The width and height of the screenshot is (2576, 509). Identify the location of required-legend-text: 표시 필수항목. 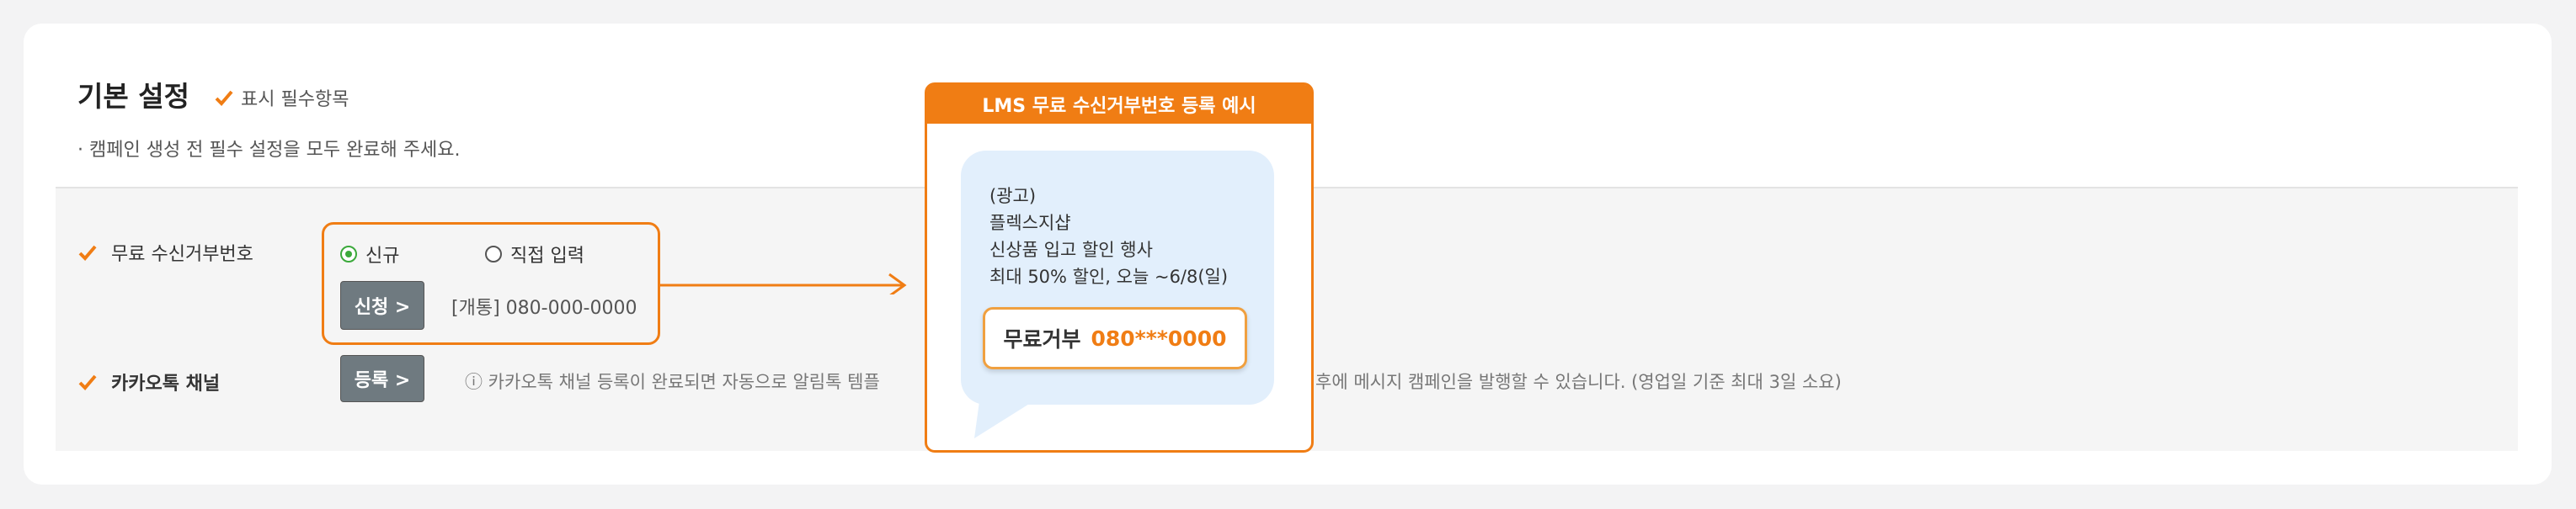
(295, 99).